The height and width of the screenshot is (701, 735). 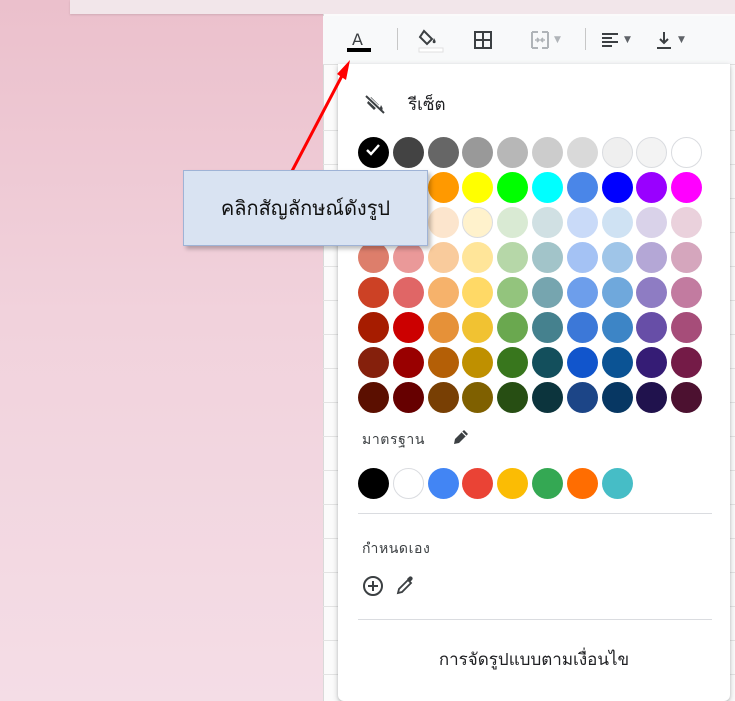 I want to click on instruction-callout: คลิกสัญลักษณ์ดังรูป, so click(x=305, y=208).